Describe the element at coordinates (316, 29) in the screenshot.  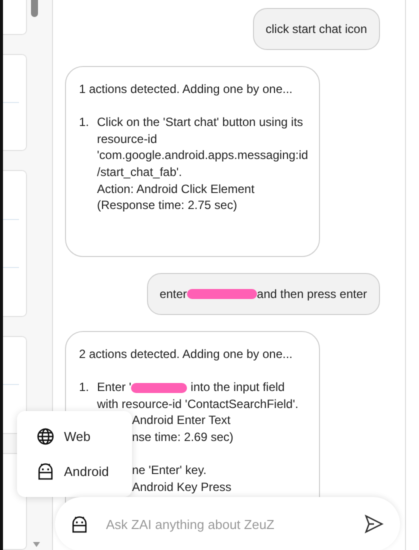
I see `user-message: click start chat icon` at that location.